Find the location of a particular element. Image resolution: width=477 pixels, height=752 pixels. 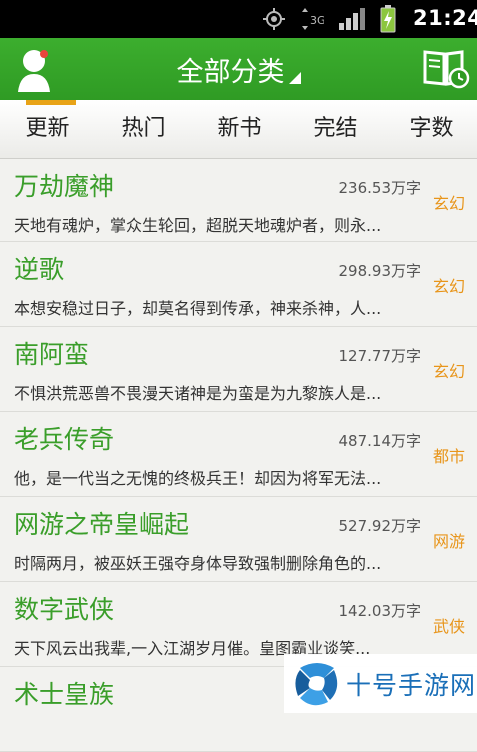

book-title: 南阿蛮 is located at coordinates (52, 354).